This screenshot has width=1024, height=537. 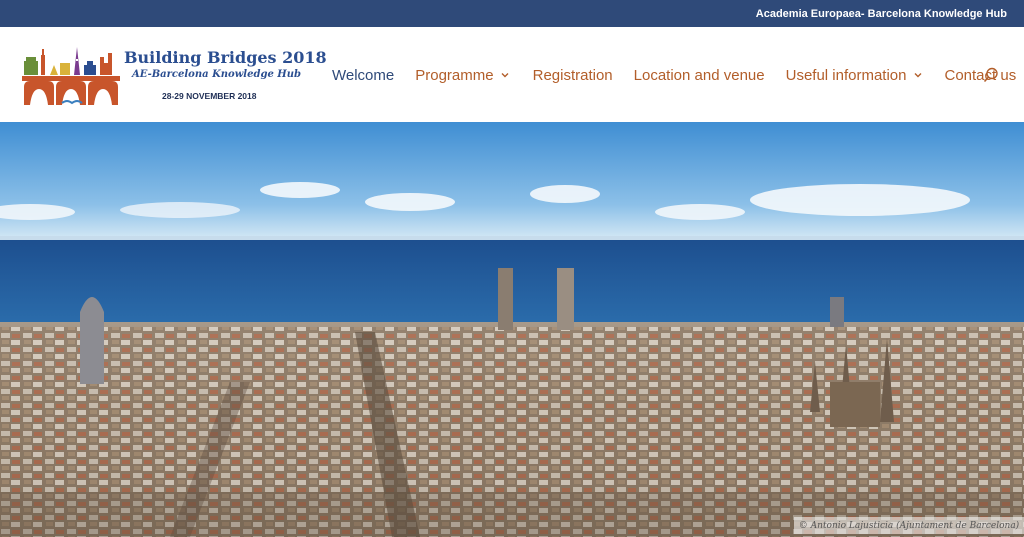 I want to click on nav-useful-information: Useful information, so click(x=854, y=75).